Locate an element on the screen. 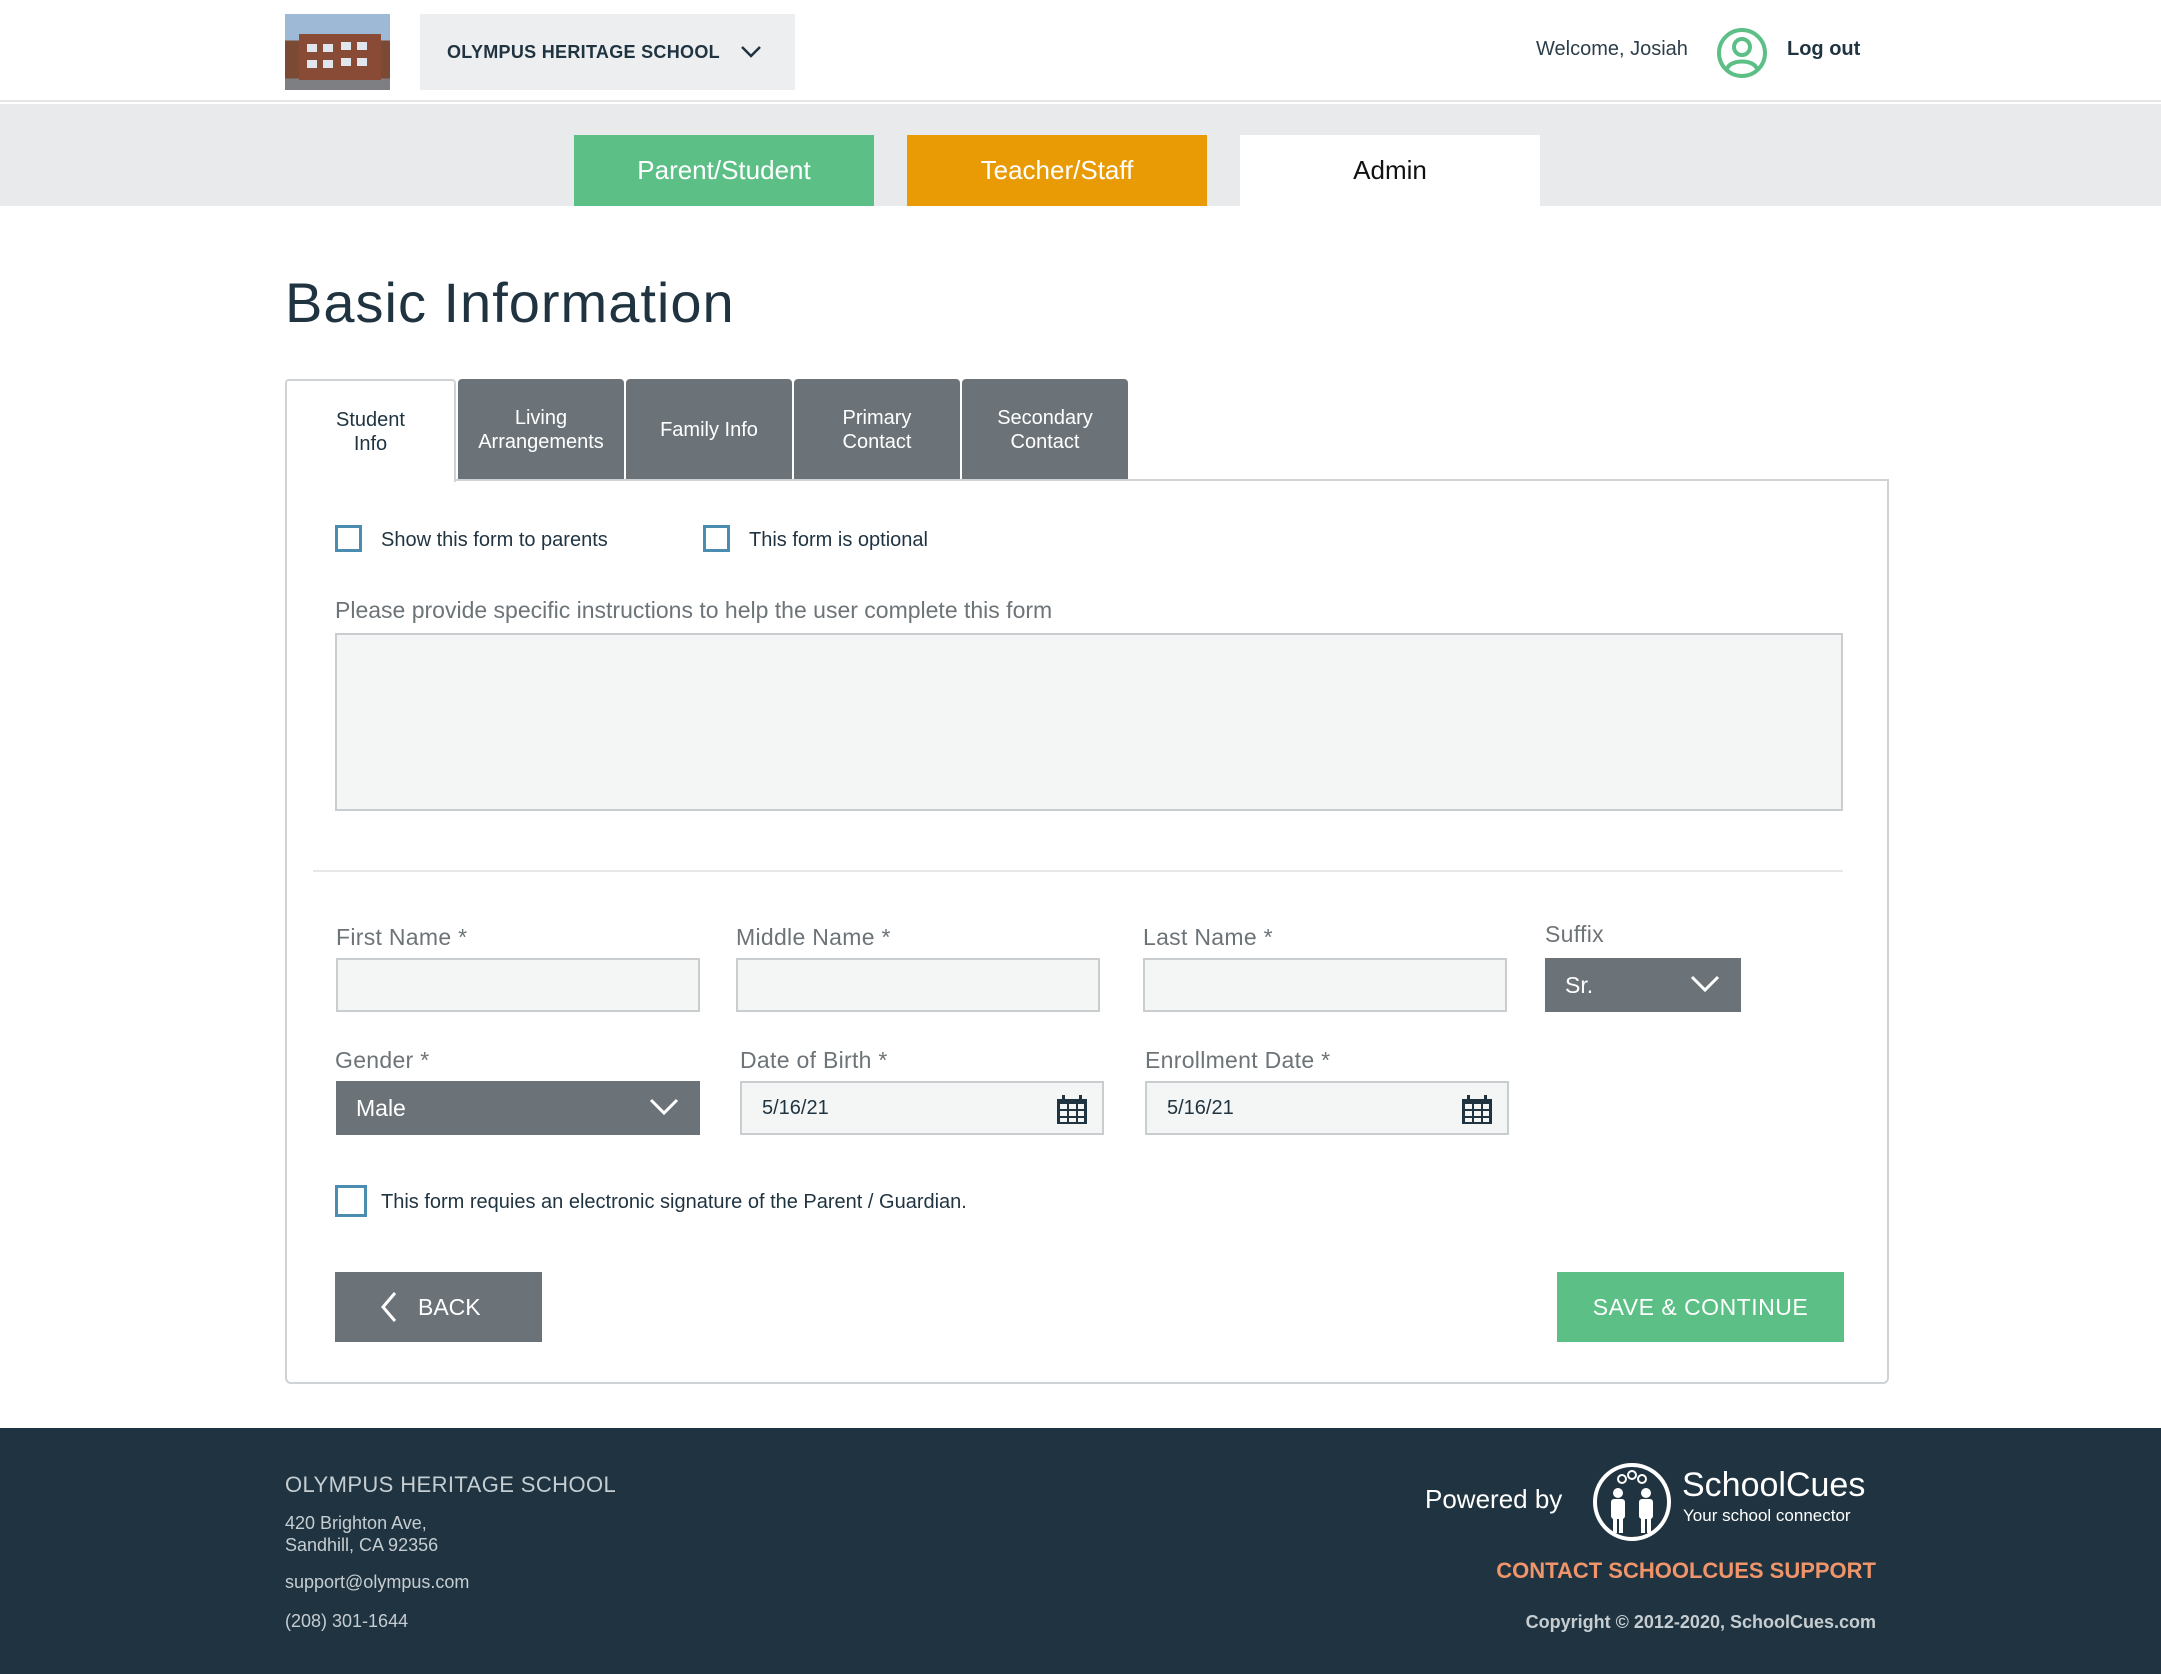 The image size is (2161, 1674). role-tab-bar: Parent/Student Teacher/Staff Admin is located at coordinates (1080, 155).